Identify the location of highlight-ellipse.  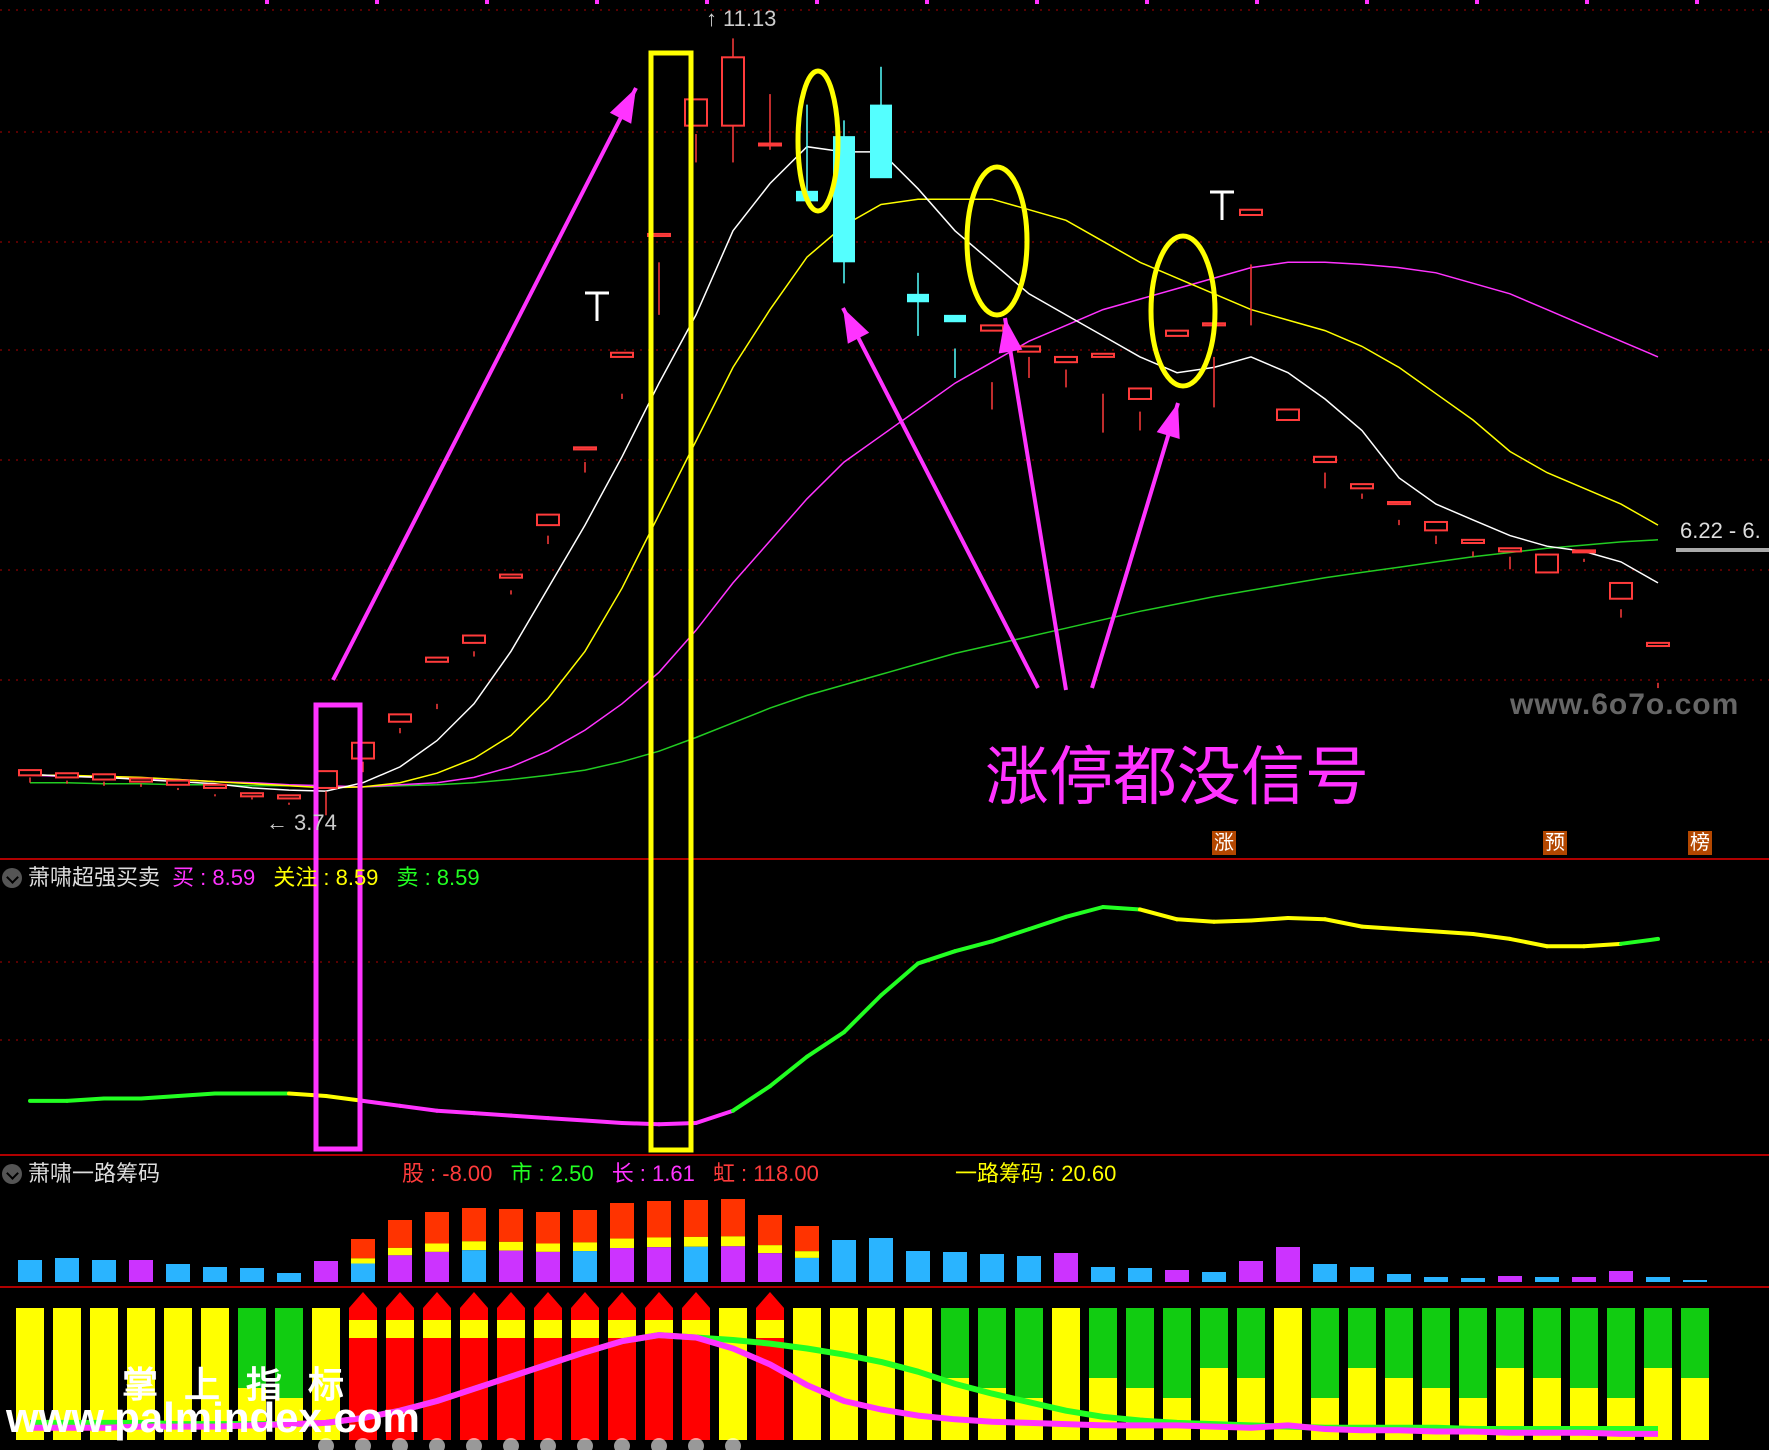
(997, 241).